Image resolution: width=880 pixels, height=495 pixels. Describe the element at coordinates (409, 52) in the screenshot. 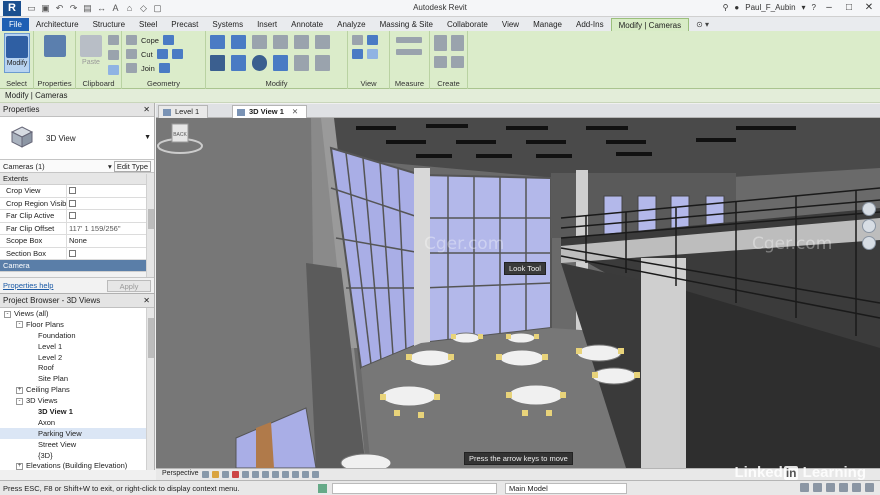

I see `measure-along-icon` at that location.